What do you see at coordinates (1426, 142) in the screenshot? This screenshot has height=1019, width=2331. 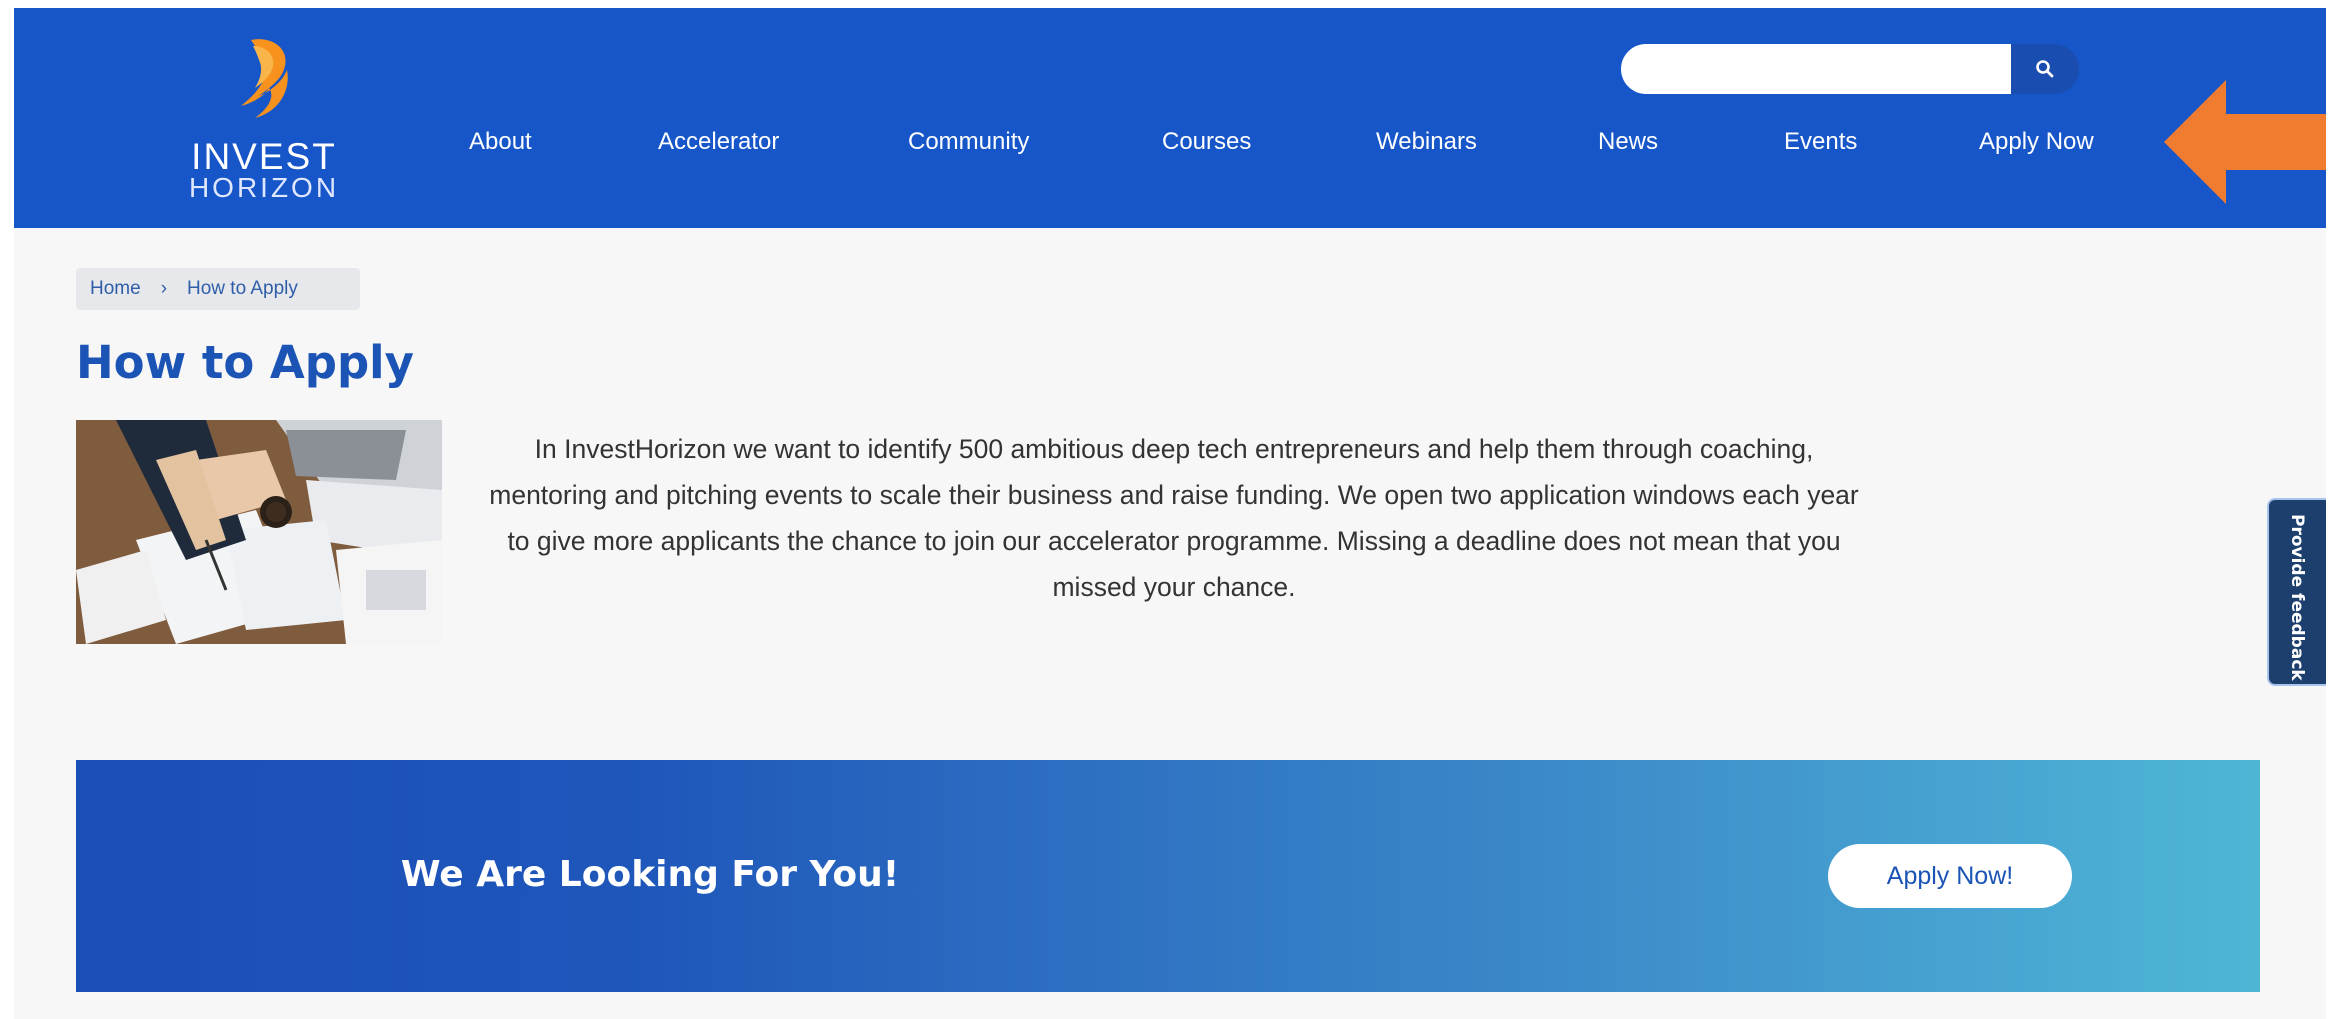 I see `nav-webinars: Webinars` at bounding box center [1426, 142].